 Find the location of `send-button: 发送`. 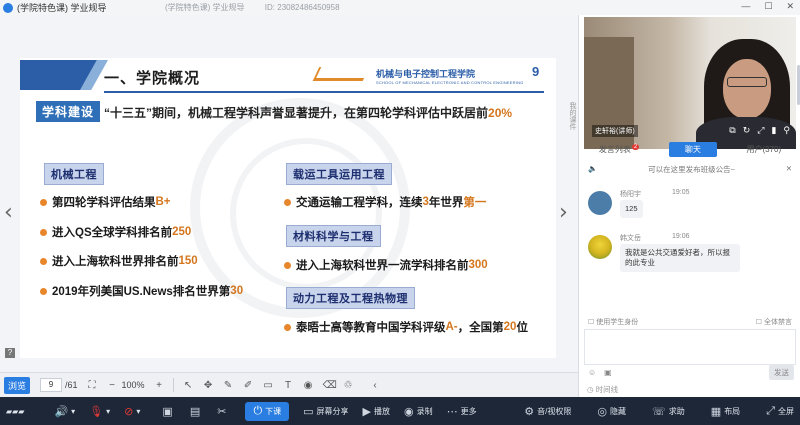

send-button: 发送 is located at coordinates (781, 372).